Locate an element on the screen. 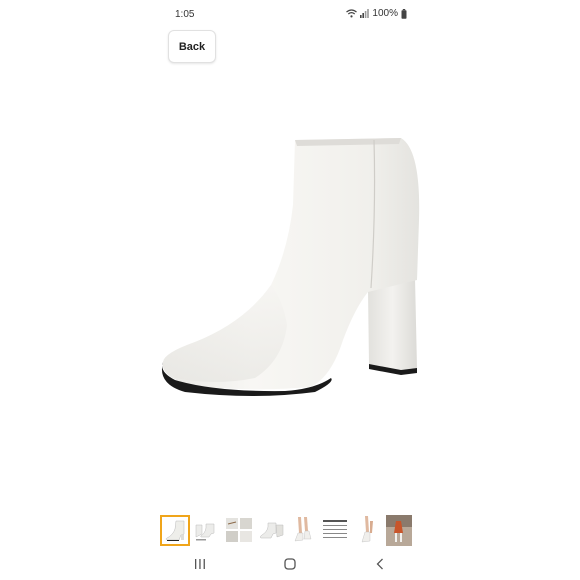 This screenshot has width=580, height=580. status-icons: 100% is located at coordinates (376, 13).